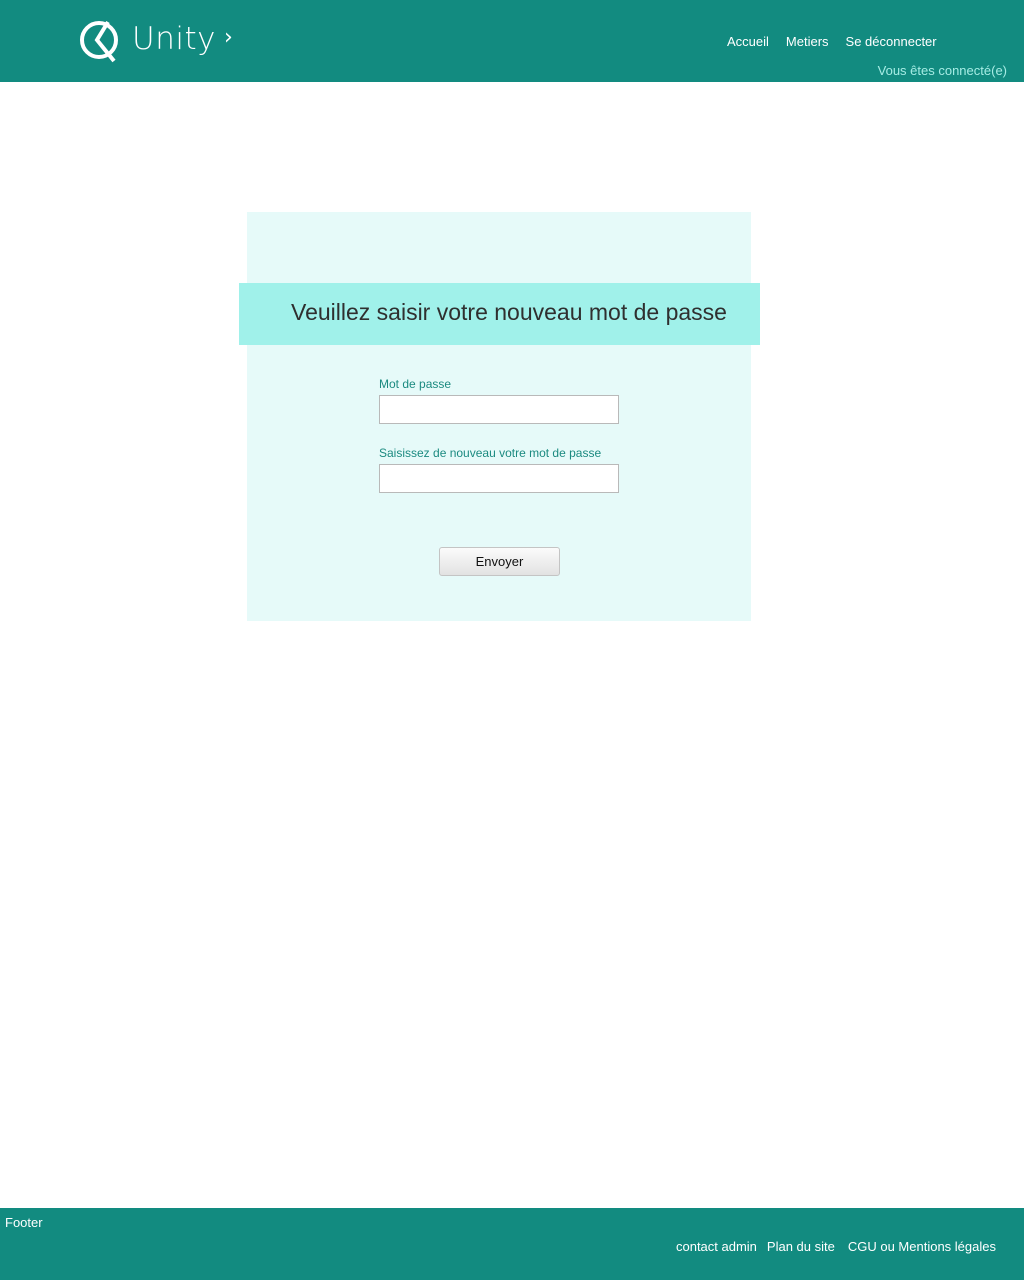 This screenshot has height=1280, width=1024. I want to click on chevron-right-icon: ›, so click(228, 37).